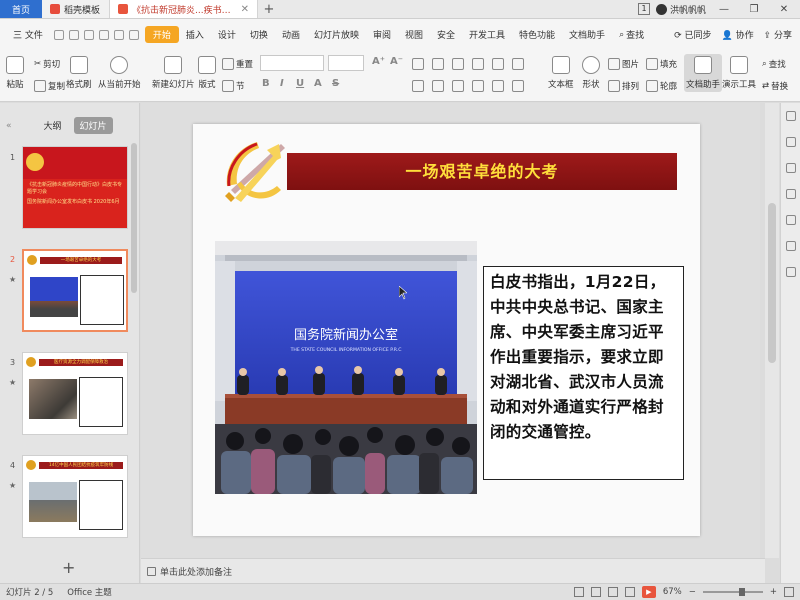 Image resolution: width=800 pixels, height=600 pixels. Describe the element at coordinates (791, 272) in the screenshot. I see `more-icon` at that location.